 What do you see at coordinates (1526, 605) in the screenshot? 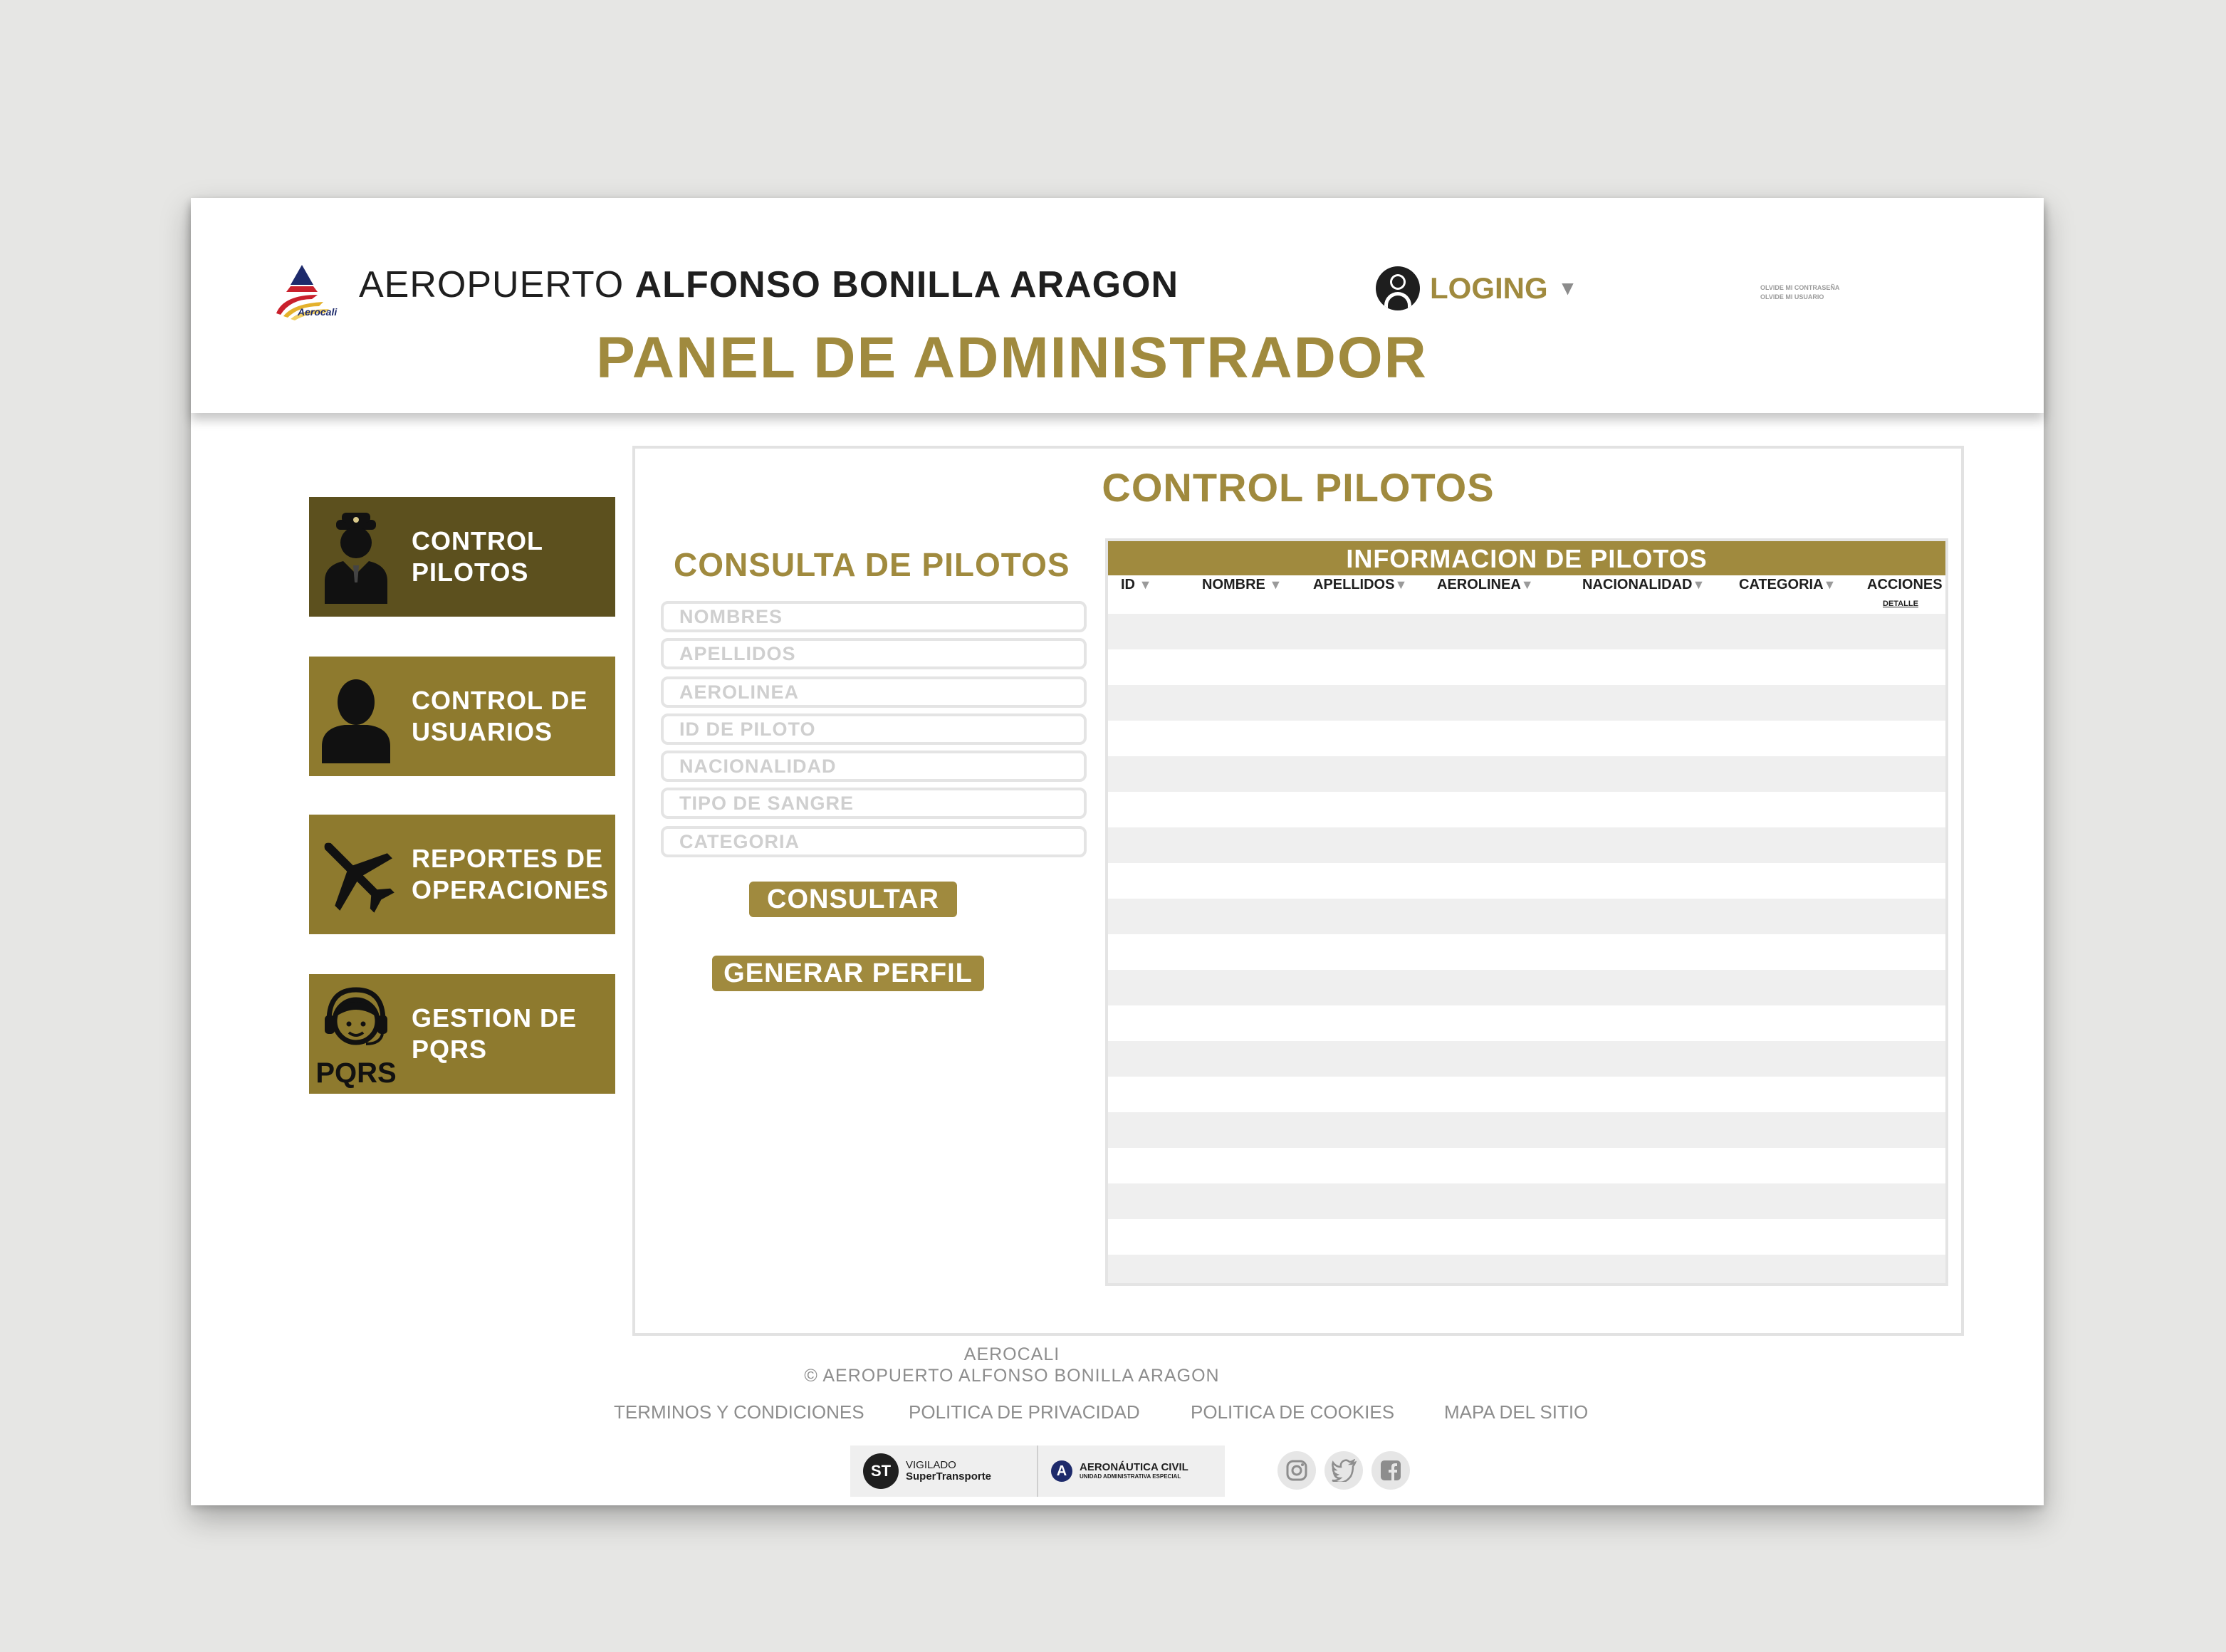
I see `table-row: DETALLE` at bounding box center [1526, 605].